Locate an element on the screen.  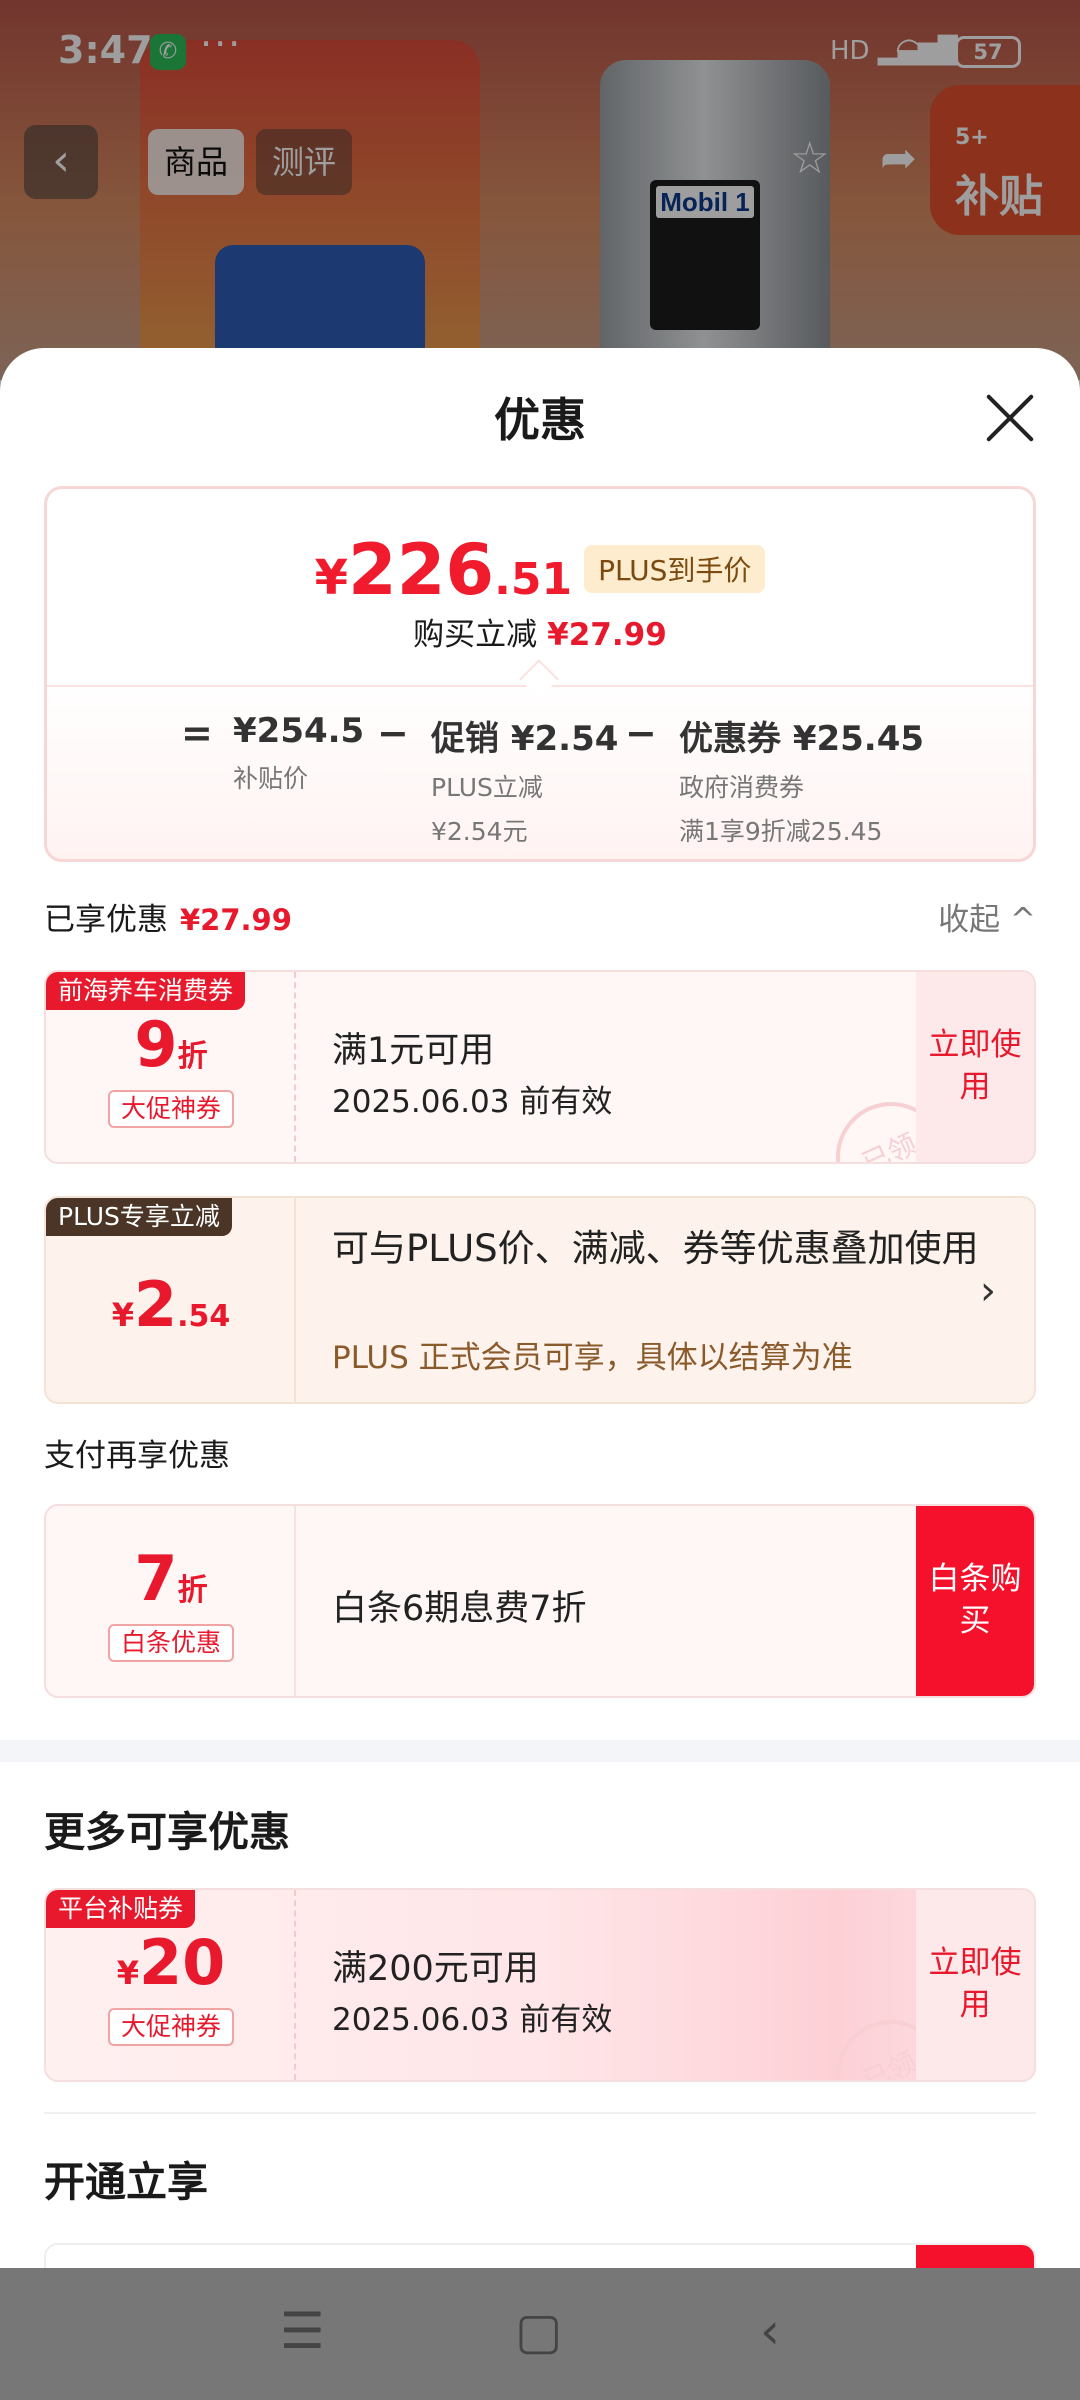
coupon-card: 7折 白条优惠 白条6期息费7折 白条购买 is located at coordinates (540, 1601).